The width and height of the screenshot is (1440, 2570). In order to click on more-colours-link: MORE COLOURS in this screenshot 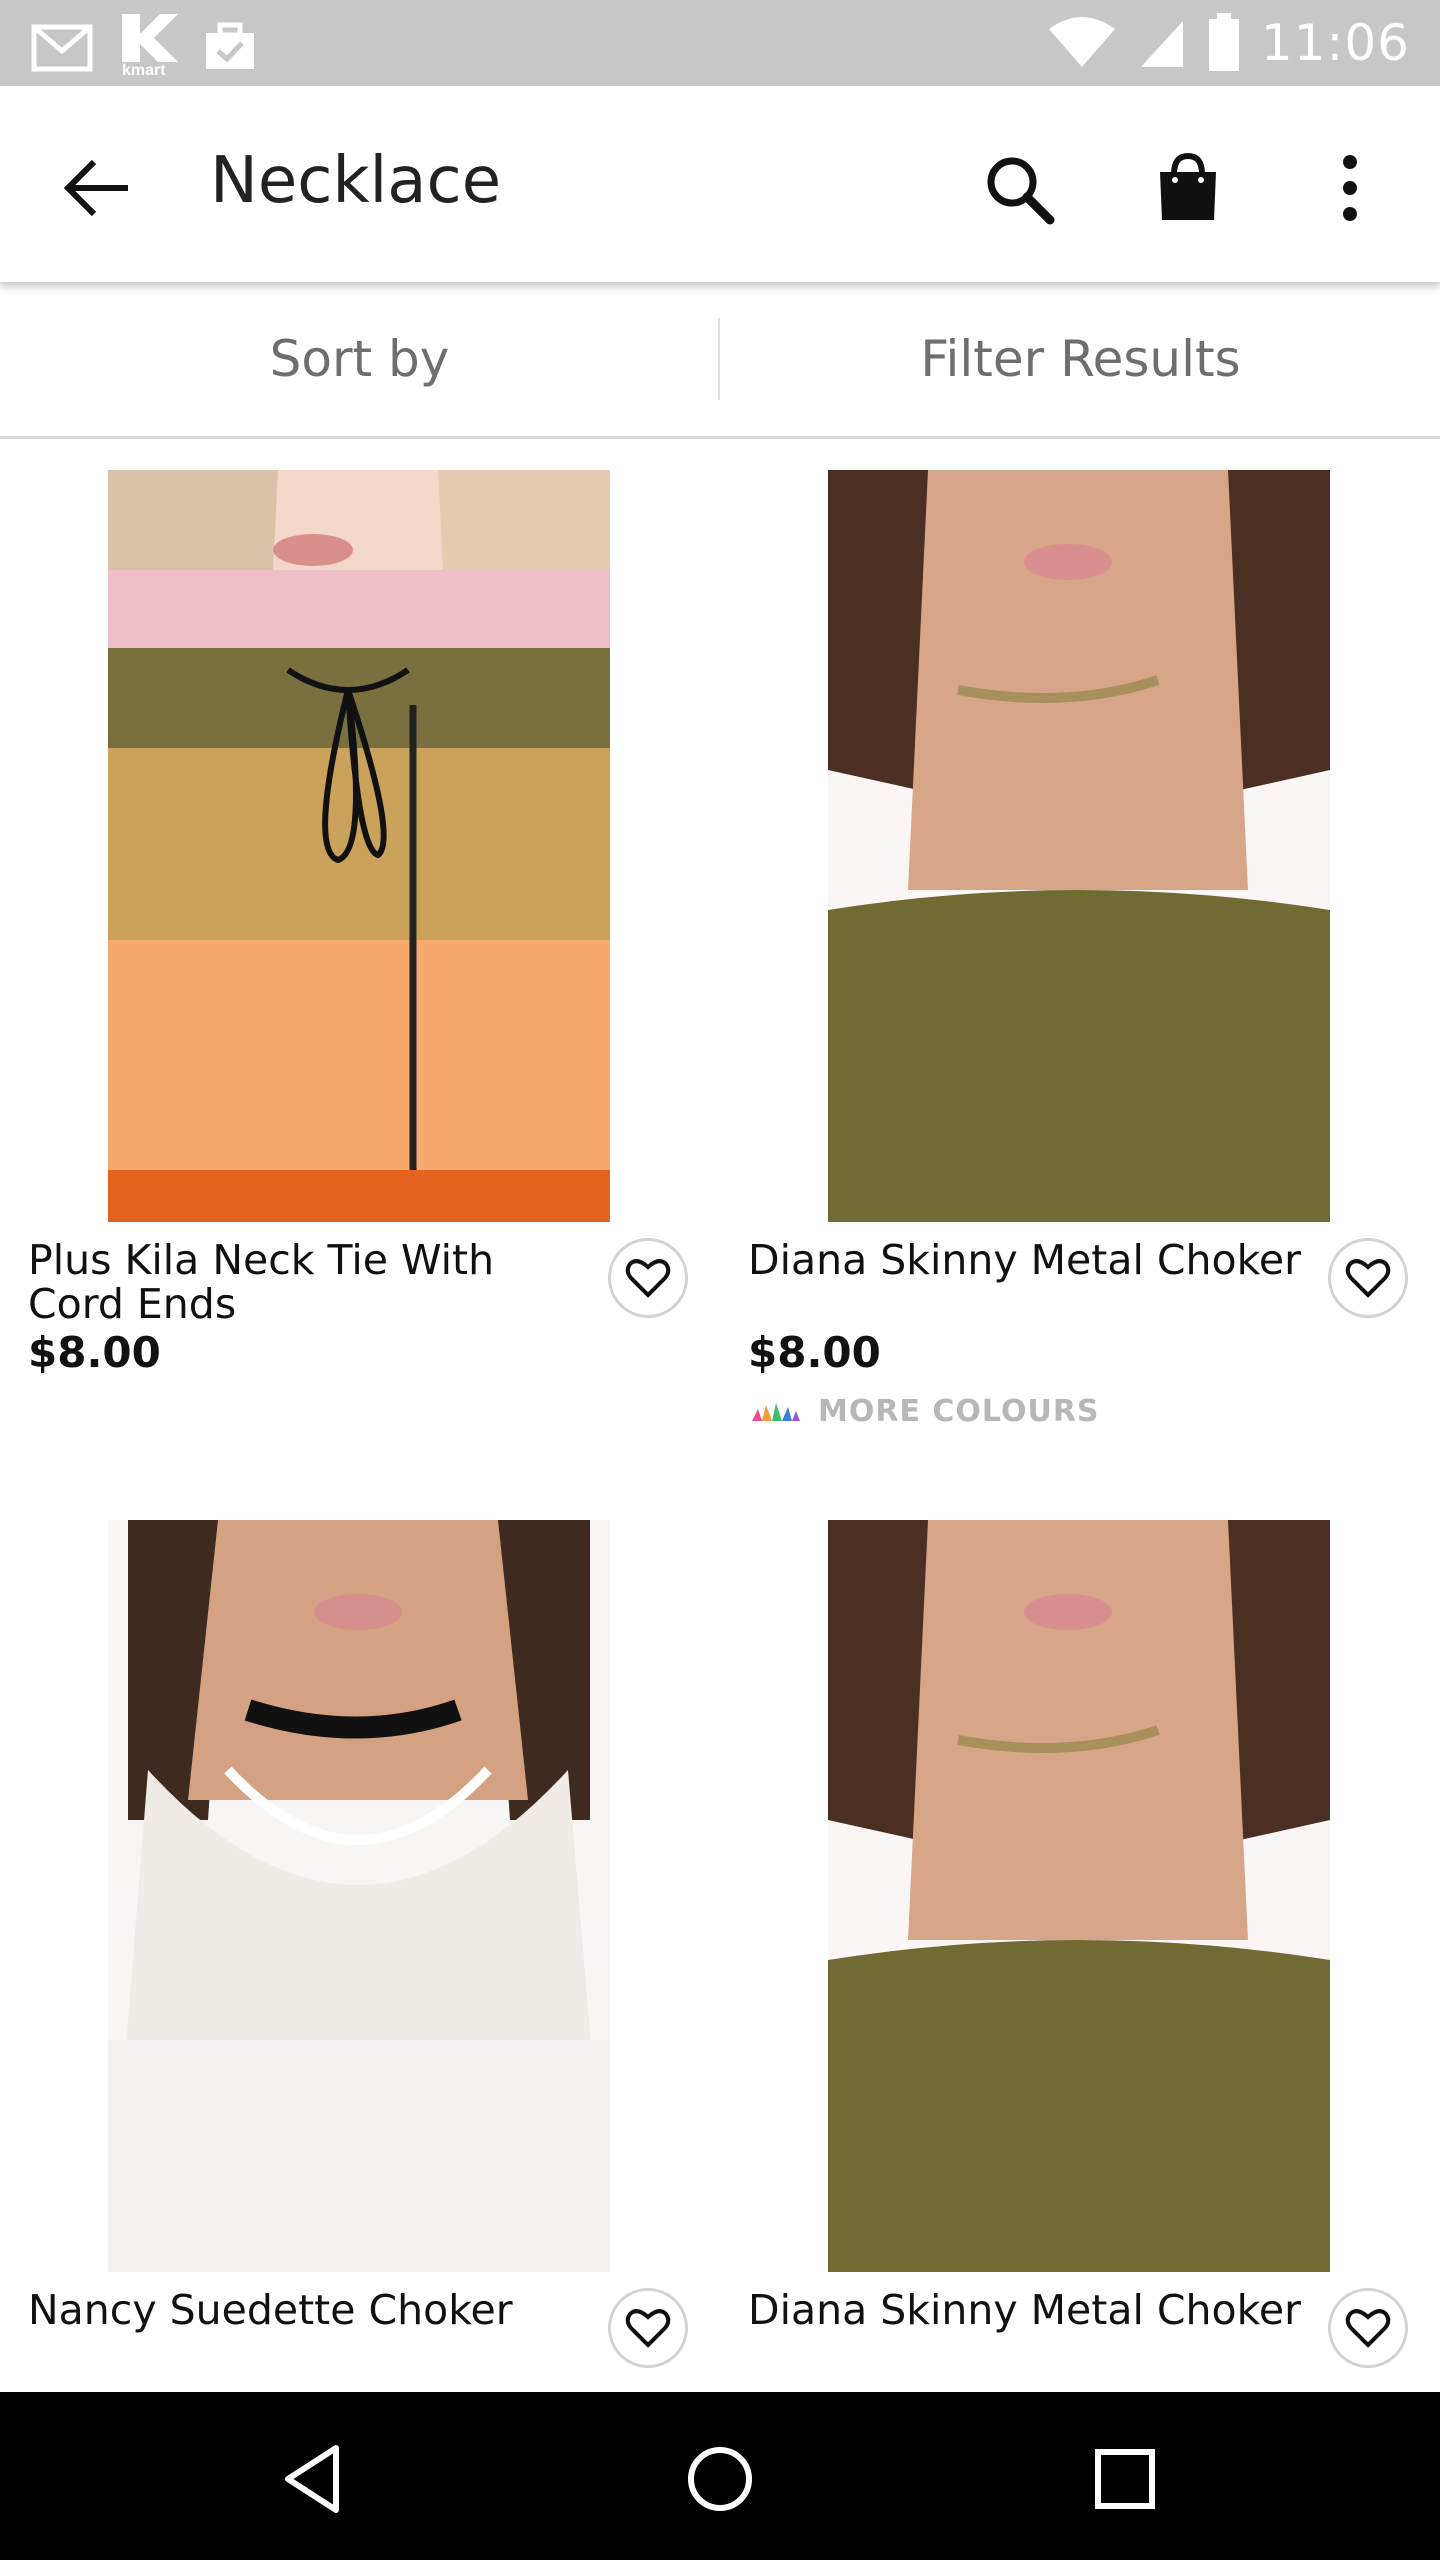, I will do `click(924, 1411)`.